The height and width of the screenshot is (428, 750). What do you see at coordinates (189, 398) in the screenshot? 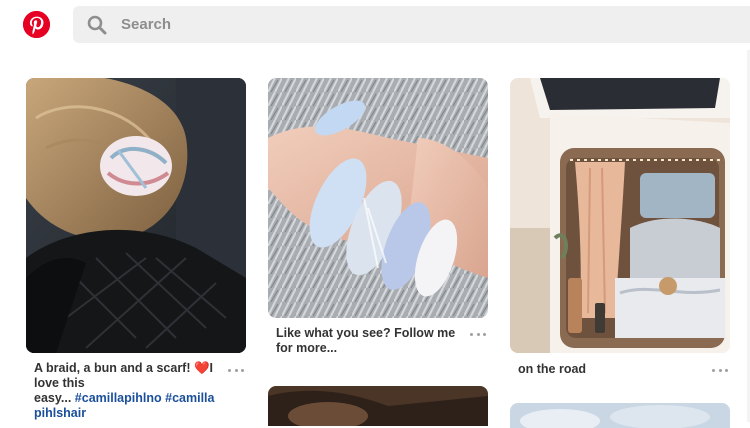
I see `hashtag-link: #camilla` at bounding box center [189, 398].